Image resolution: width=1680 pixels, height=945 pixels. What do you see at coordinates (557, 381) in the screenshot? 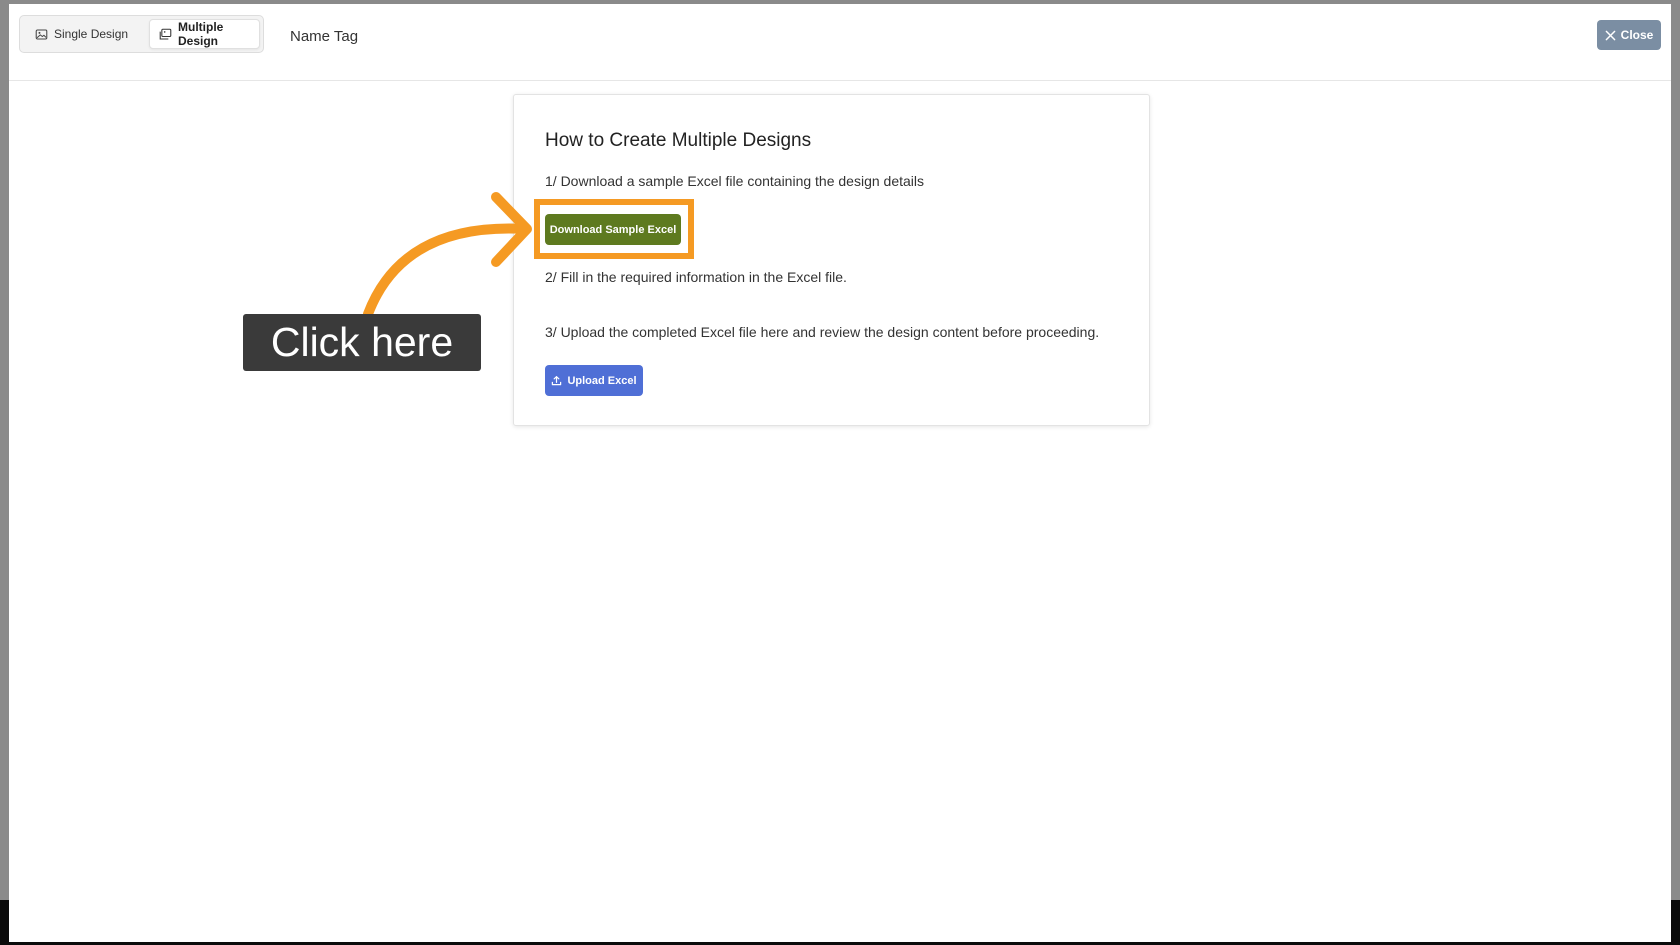
I see `upload-icon` at bounding box center [557, 381].